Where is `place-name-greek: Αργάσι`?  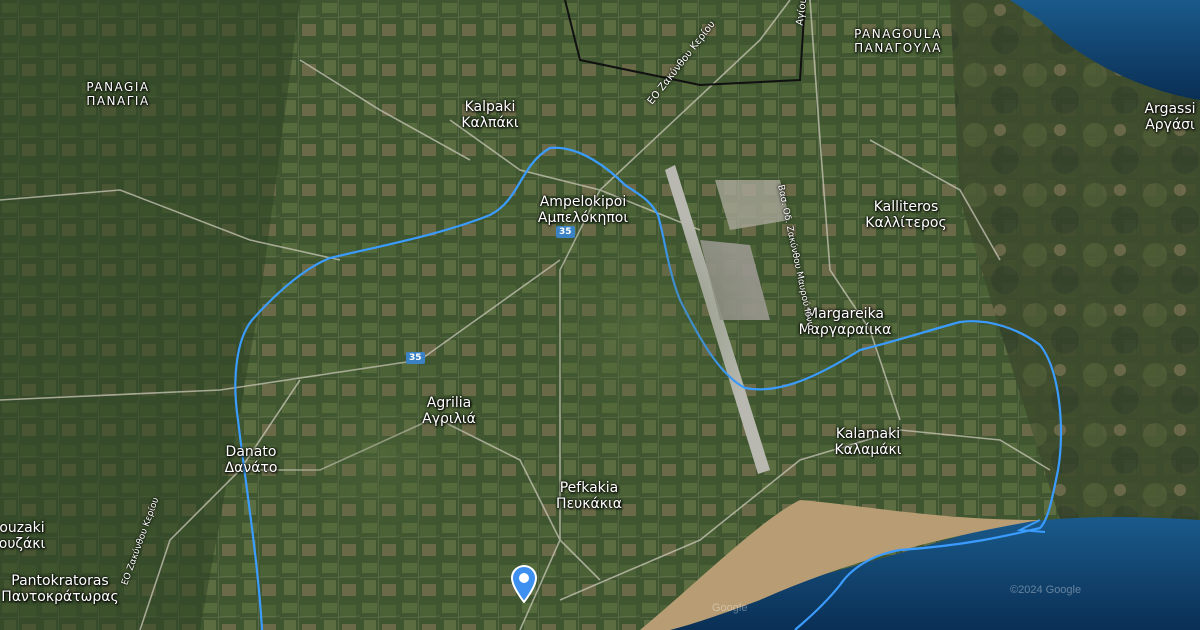
place-name-greek: Αργάσι is located at coordinates (1170, 125).